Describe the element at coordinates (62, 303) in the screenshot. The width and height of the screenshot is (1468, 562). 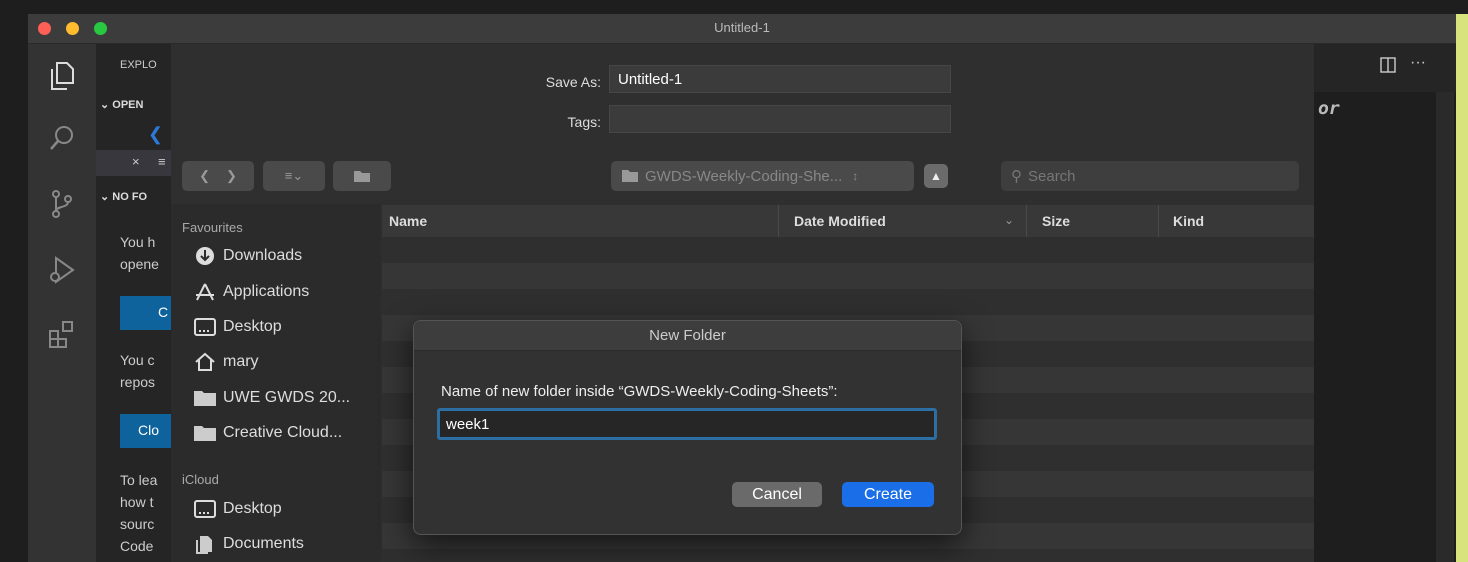
I see `activity-bar` at that location.